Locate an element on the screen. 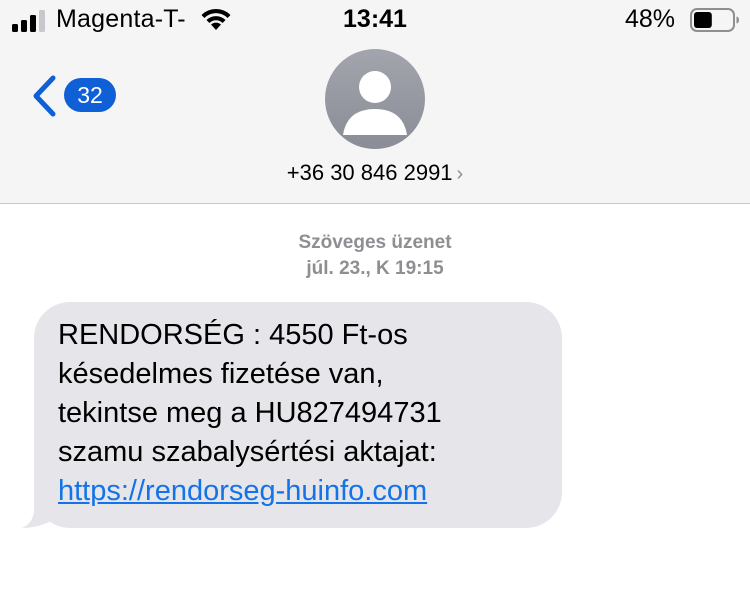  message-link: https://rendorseg-huinfo.com is located at coordinates (242, 491).